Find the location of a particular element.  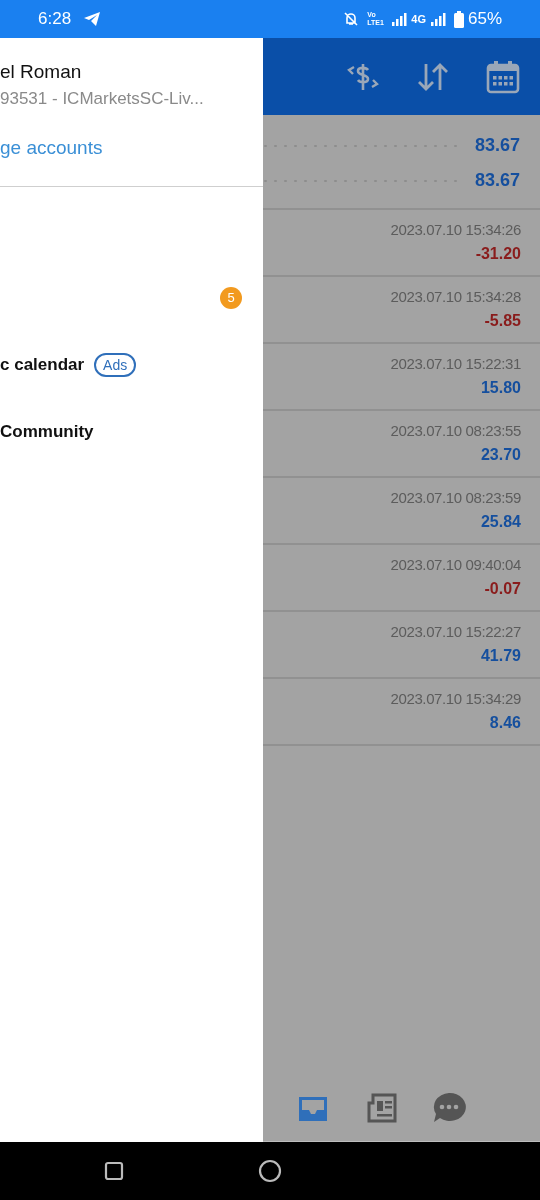

deal-time: 2023.07.10 15:34:26 is located at coordinates (455, 230).